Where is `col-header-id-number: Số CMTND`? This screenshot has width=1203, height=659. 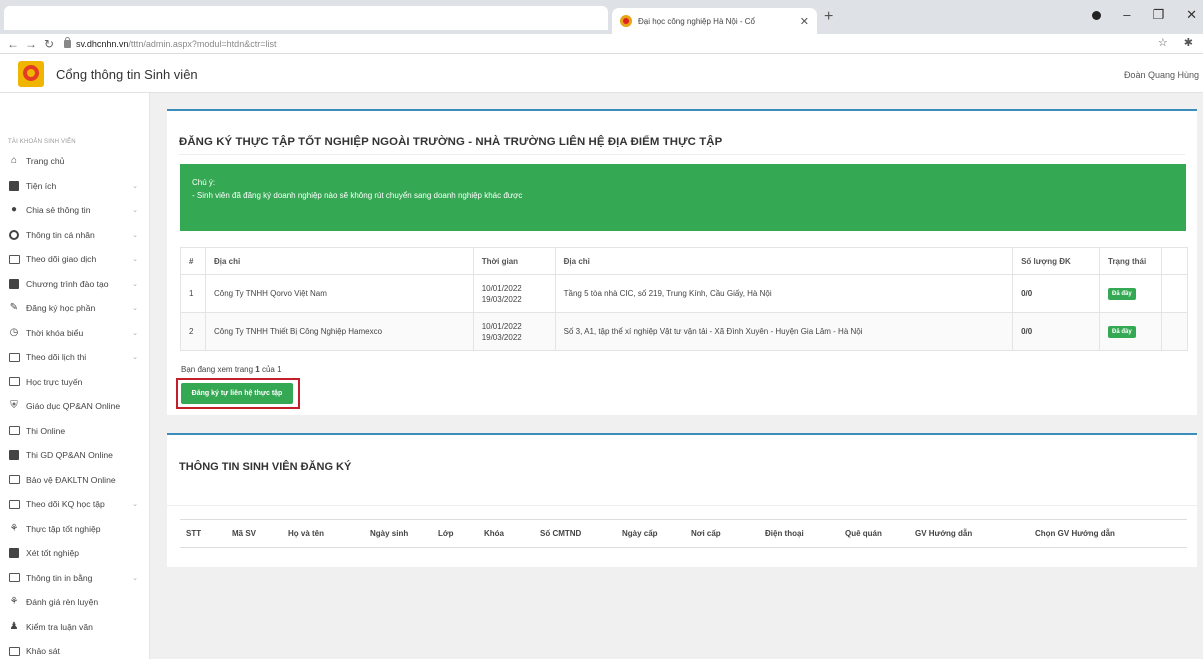 col-header-id-number: Số CMTND is located at coordinates (575, 533).